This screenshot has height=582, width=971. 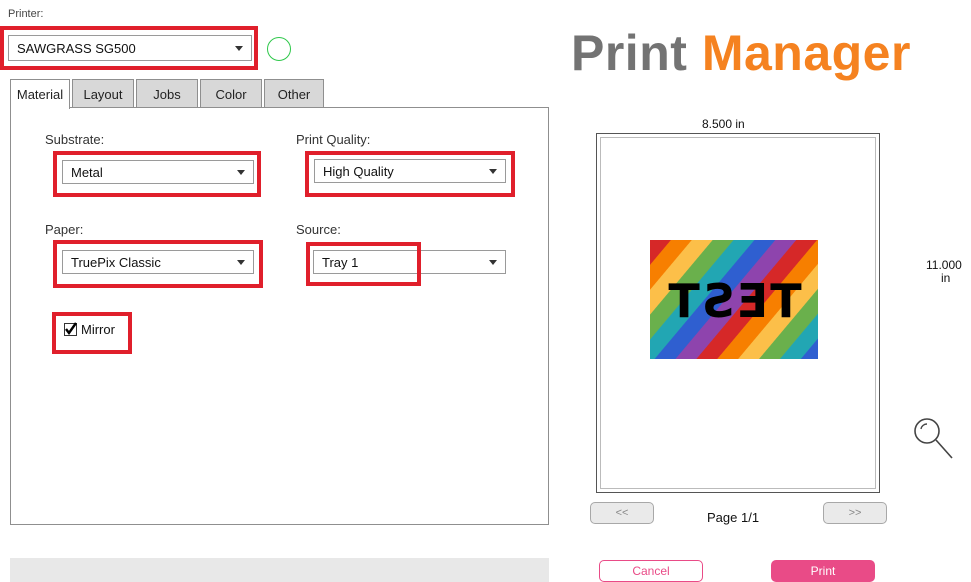 What do you see at coordinates (629, 53) in the screenshot?
I see `app-title-print: Print` at bounding box center [629, 53].